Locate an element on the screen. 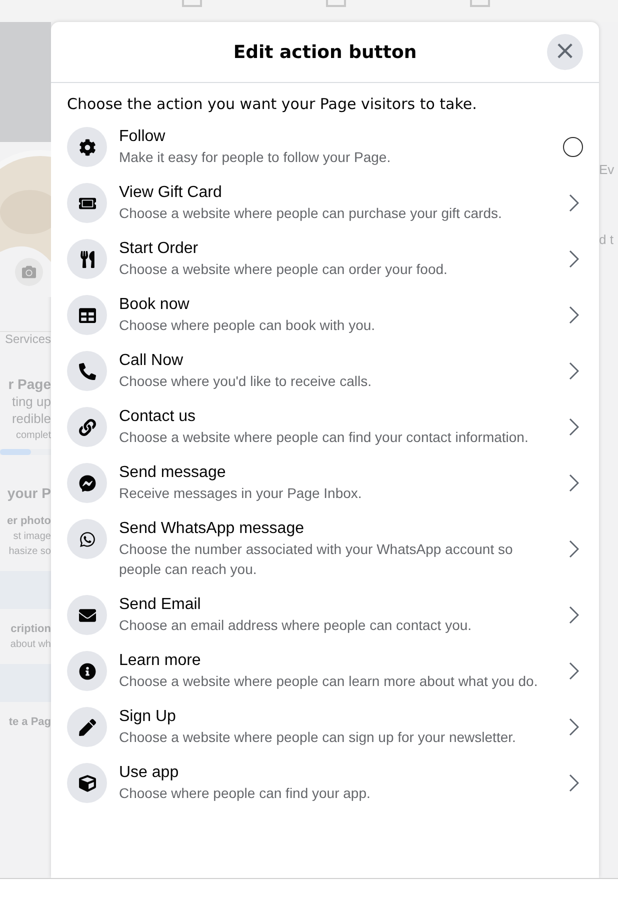  chat-phone-icon is located at coordinates (87, 539).